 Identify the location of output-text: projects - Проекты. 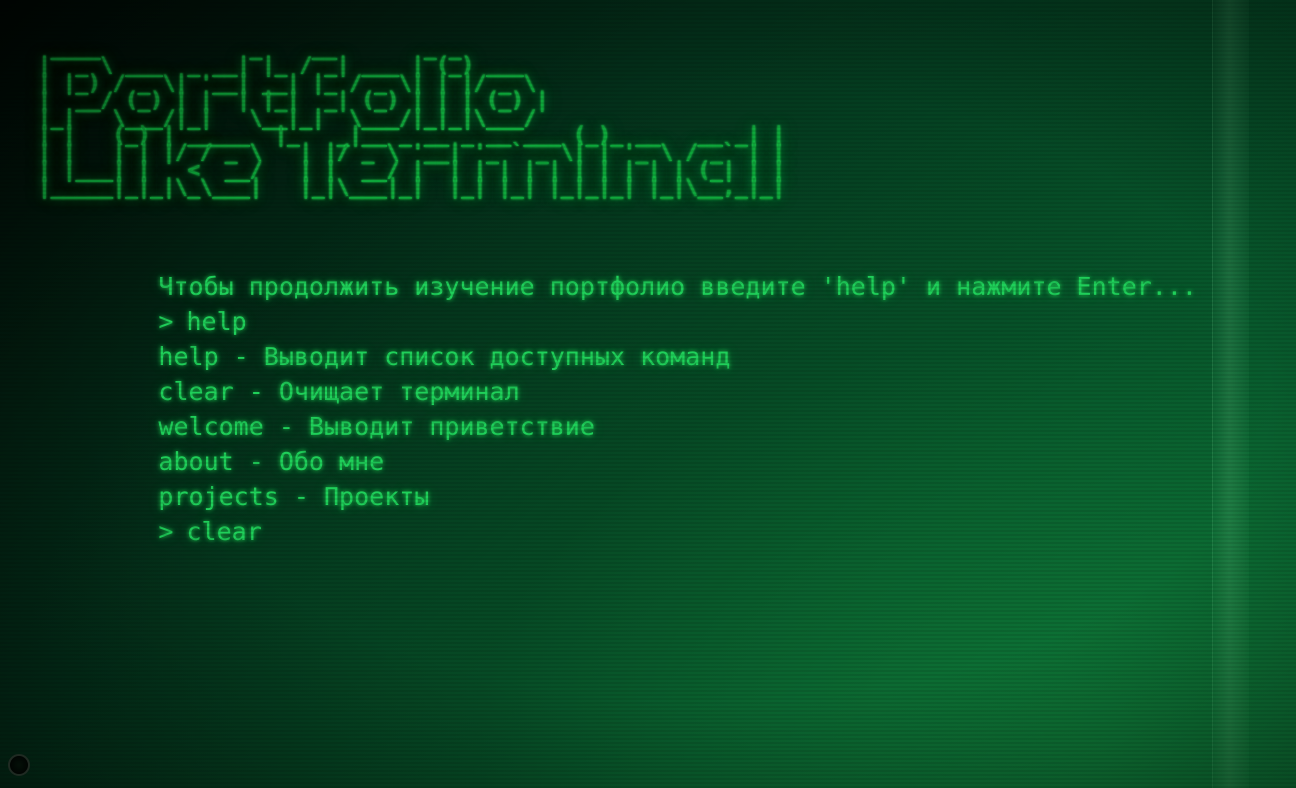
(294, 496).